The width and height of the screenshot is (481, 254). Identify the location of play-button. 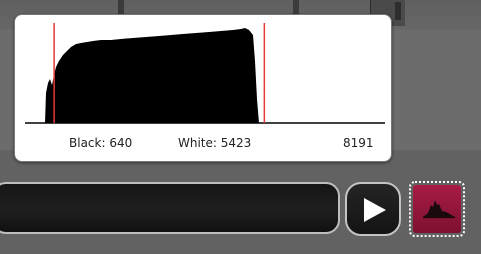
(373, 209).